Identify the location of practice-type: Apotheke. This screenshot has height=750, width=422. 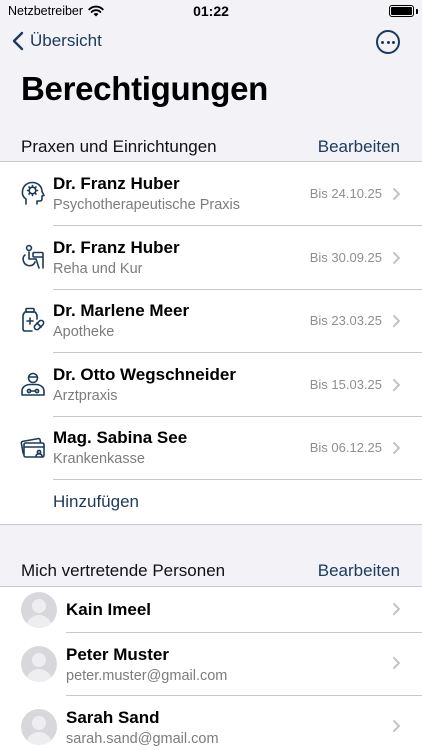
(84, 332).